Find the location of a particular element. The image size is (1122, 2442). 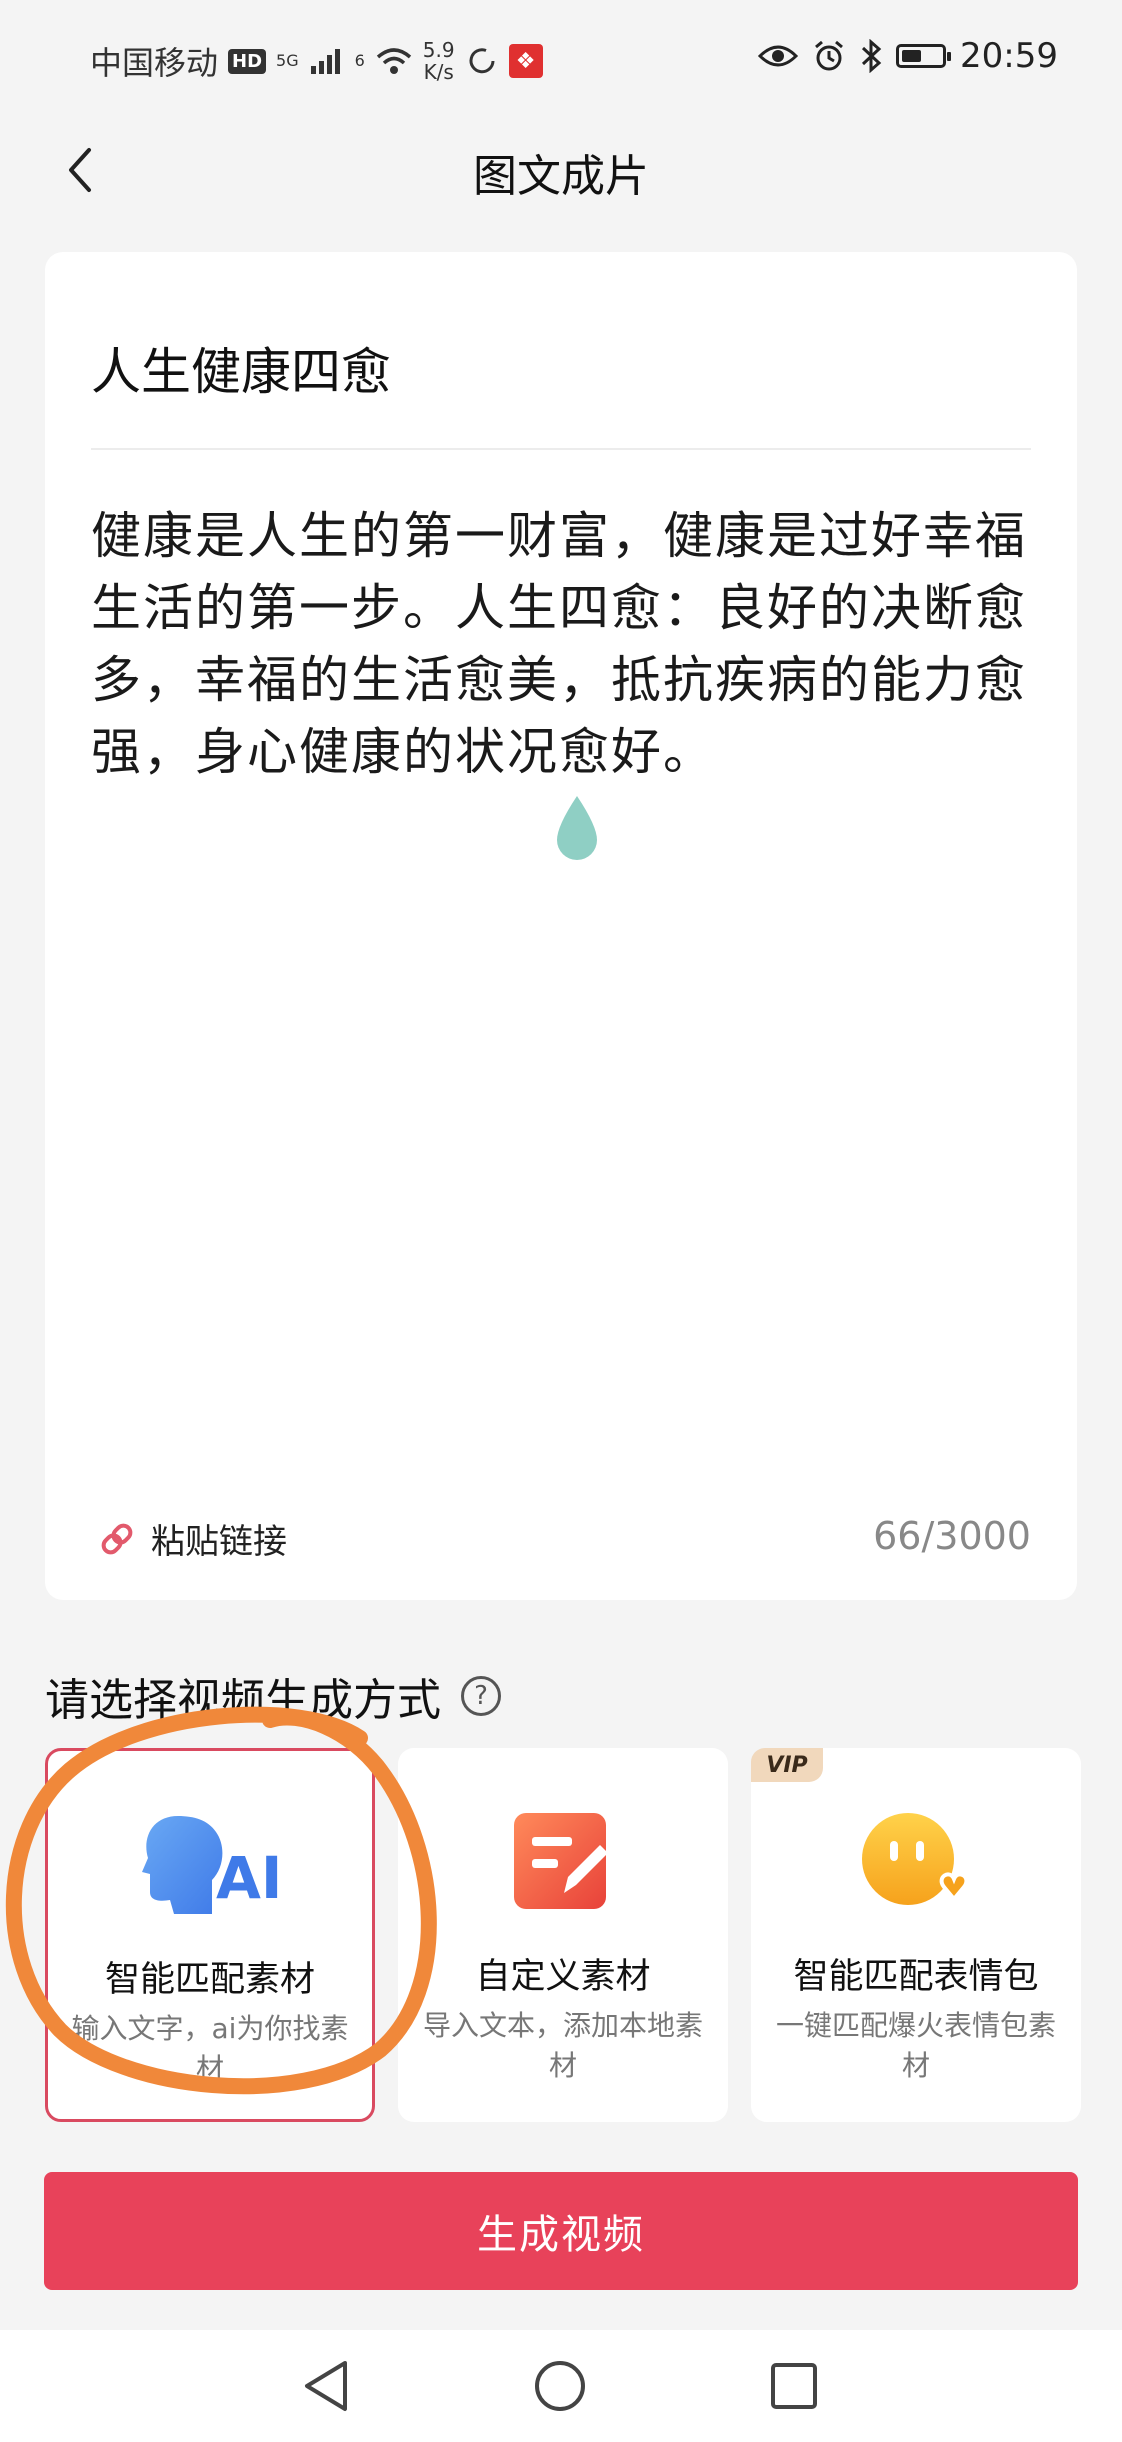

hd-badge: HD is located at coordinates (247, 61).